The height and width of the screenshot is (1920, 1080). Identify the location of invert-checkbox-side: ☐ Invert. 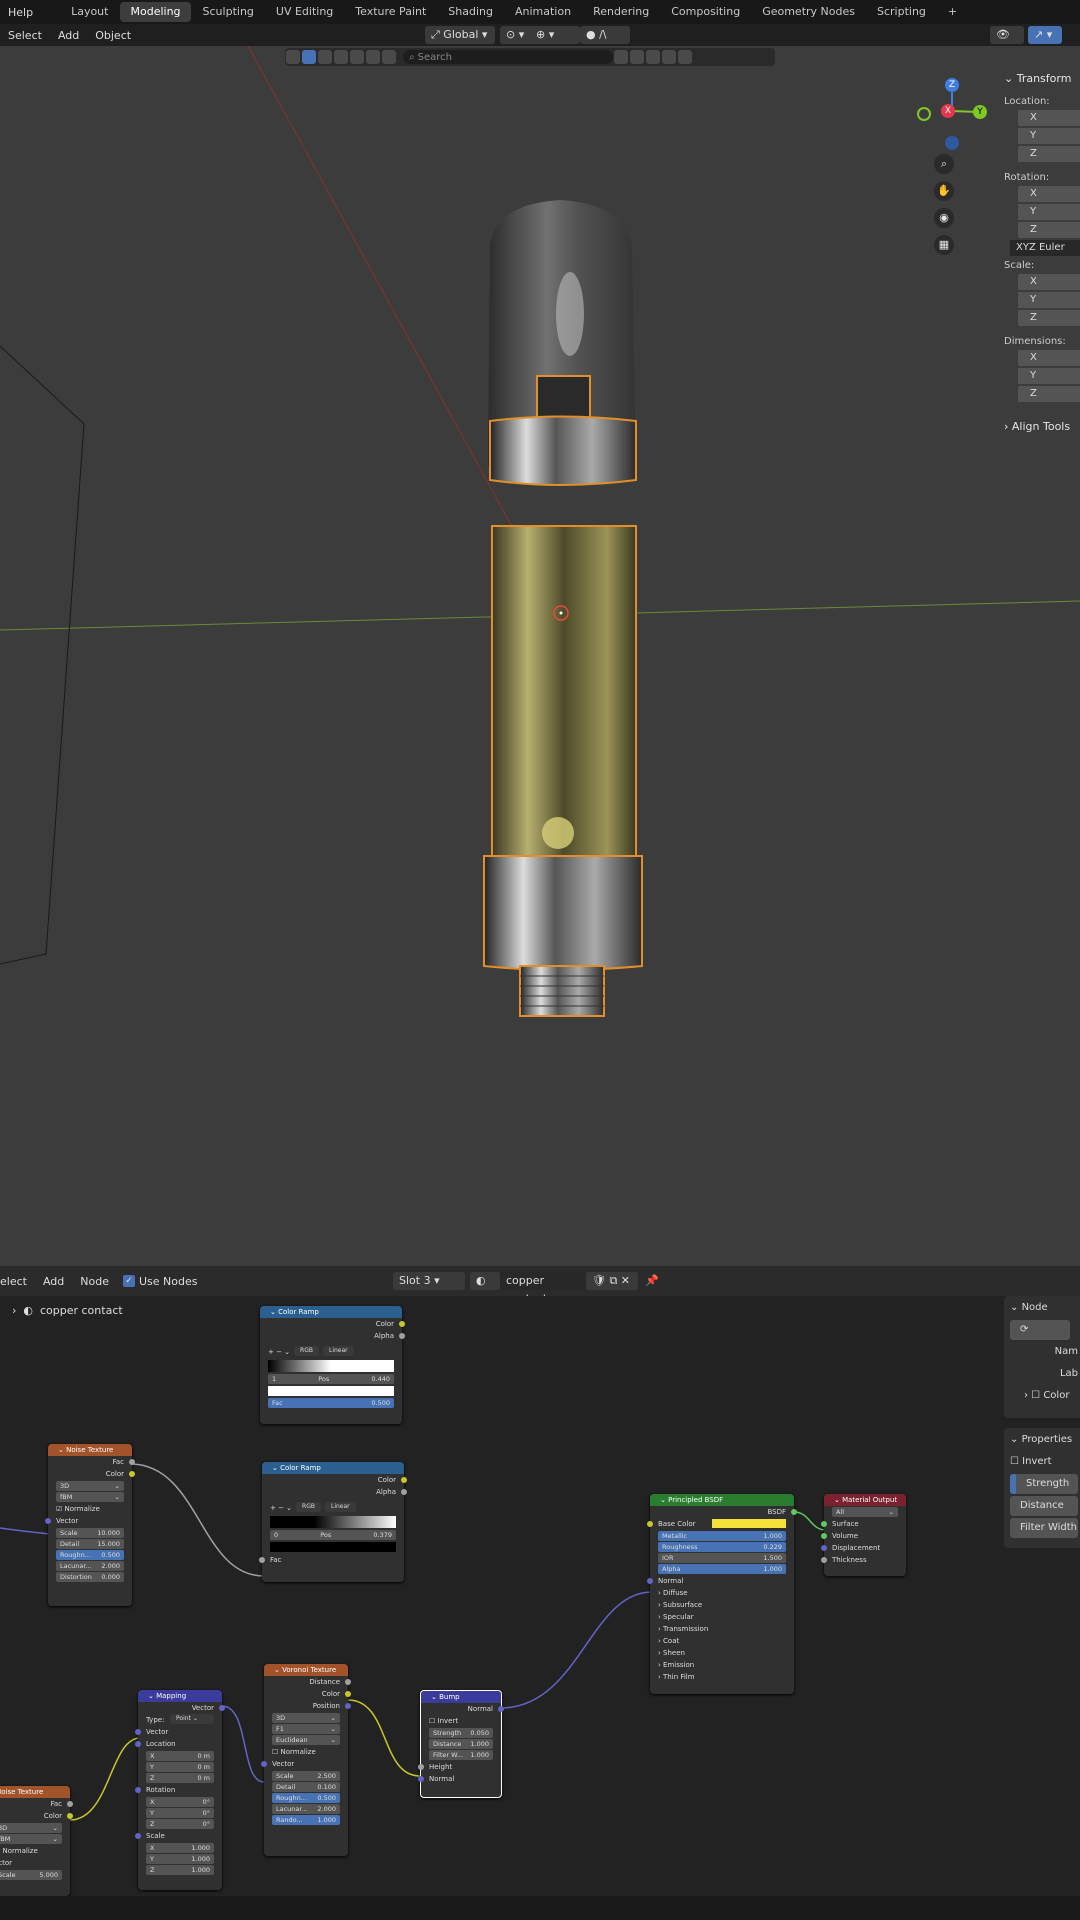
(1044, 1462).